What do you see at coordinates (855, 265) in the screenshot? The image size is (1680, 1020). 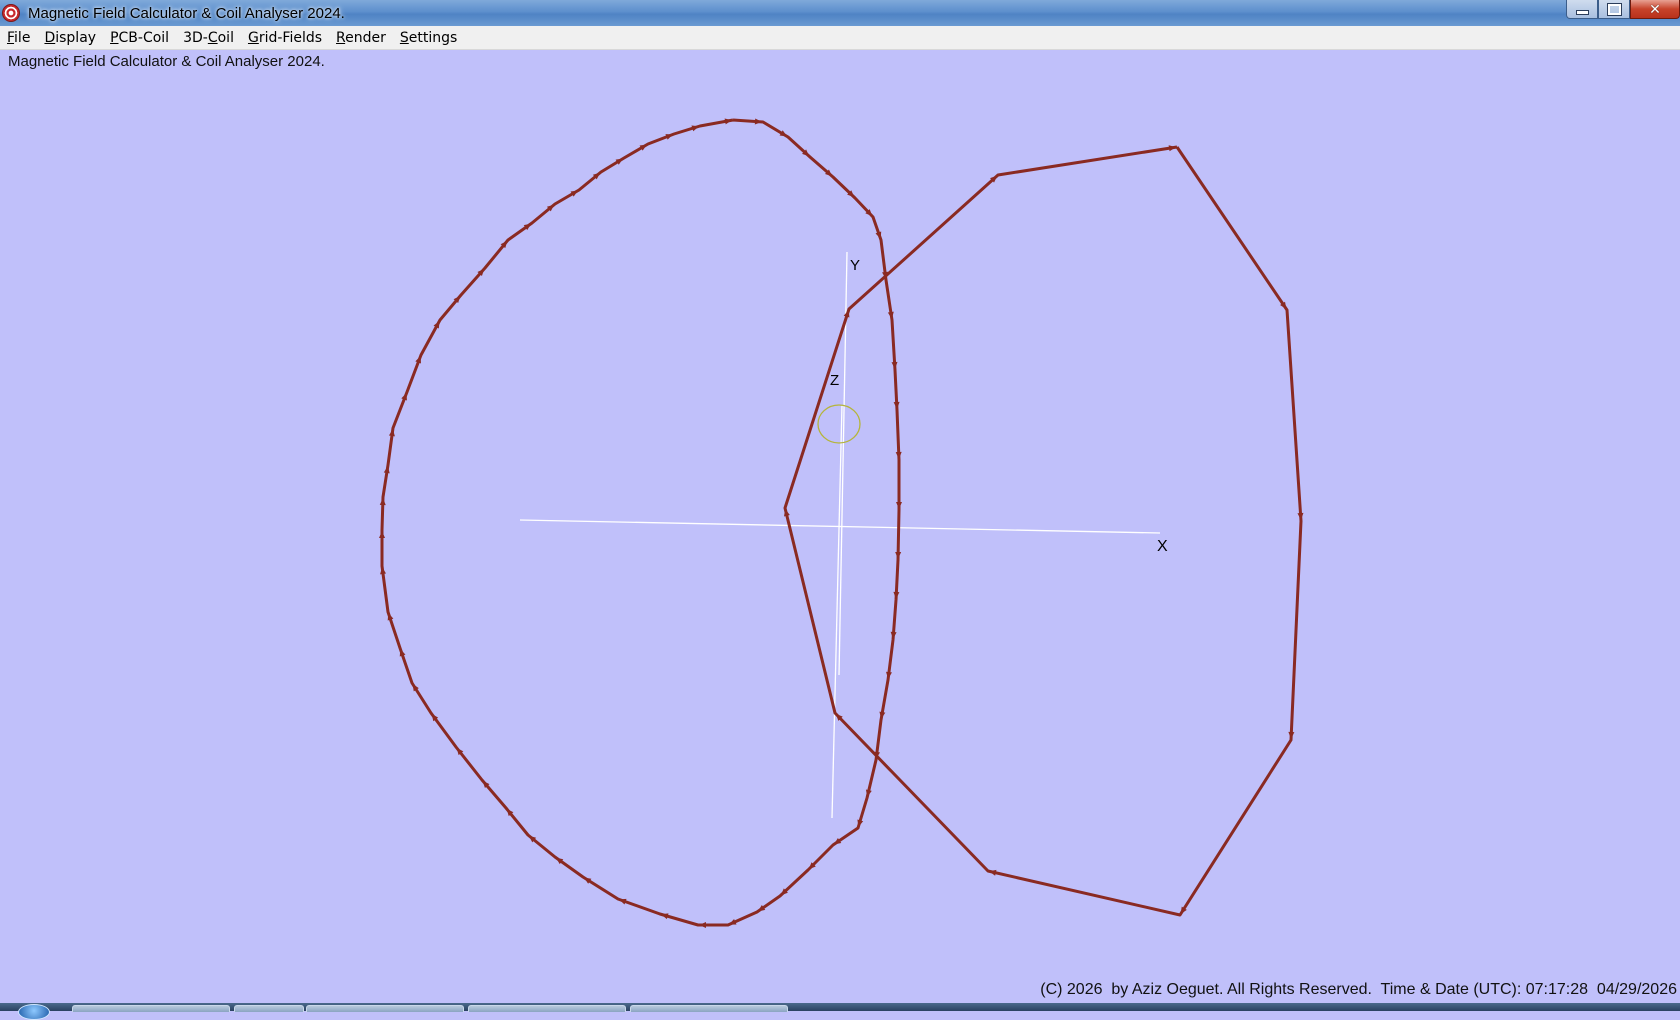 I see `y-axis-label: Y` at bounding box center [855, 265].